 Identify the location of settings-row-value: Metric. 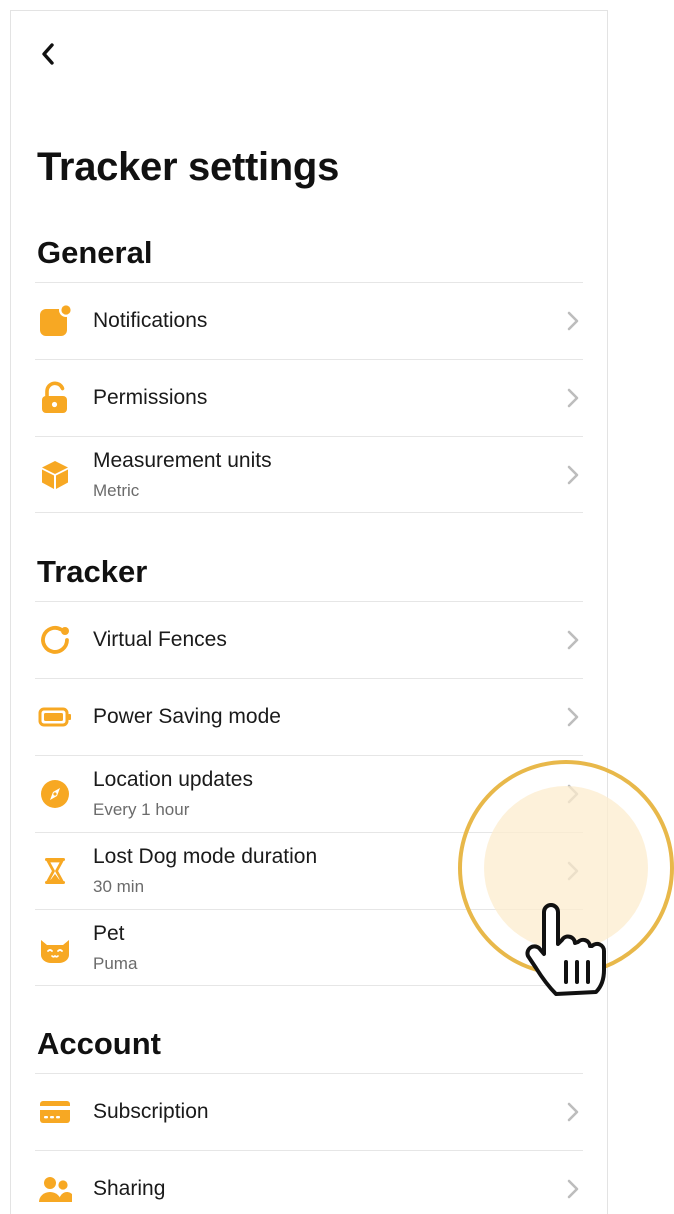
(116, 490).